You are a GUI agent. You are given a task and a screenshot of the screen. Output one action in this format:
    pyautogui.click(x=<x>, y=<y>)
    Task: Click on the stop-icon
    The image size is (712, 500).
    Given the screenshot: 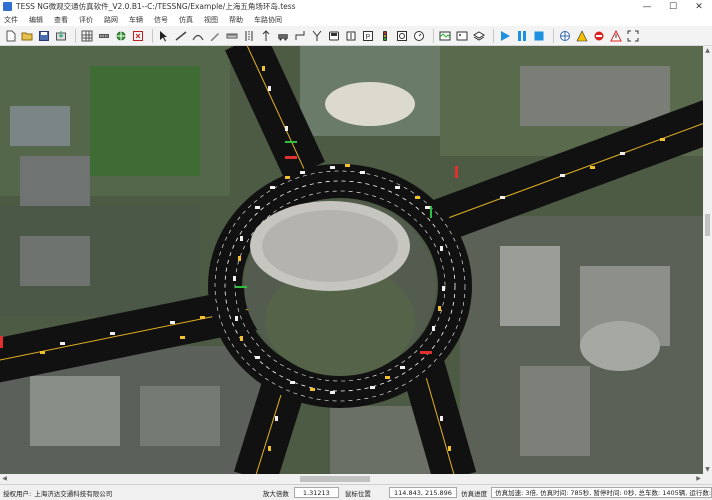 What is the action you would take?
    pyautogui.click(x=538, y=35)
    